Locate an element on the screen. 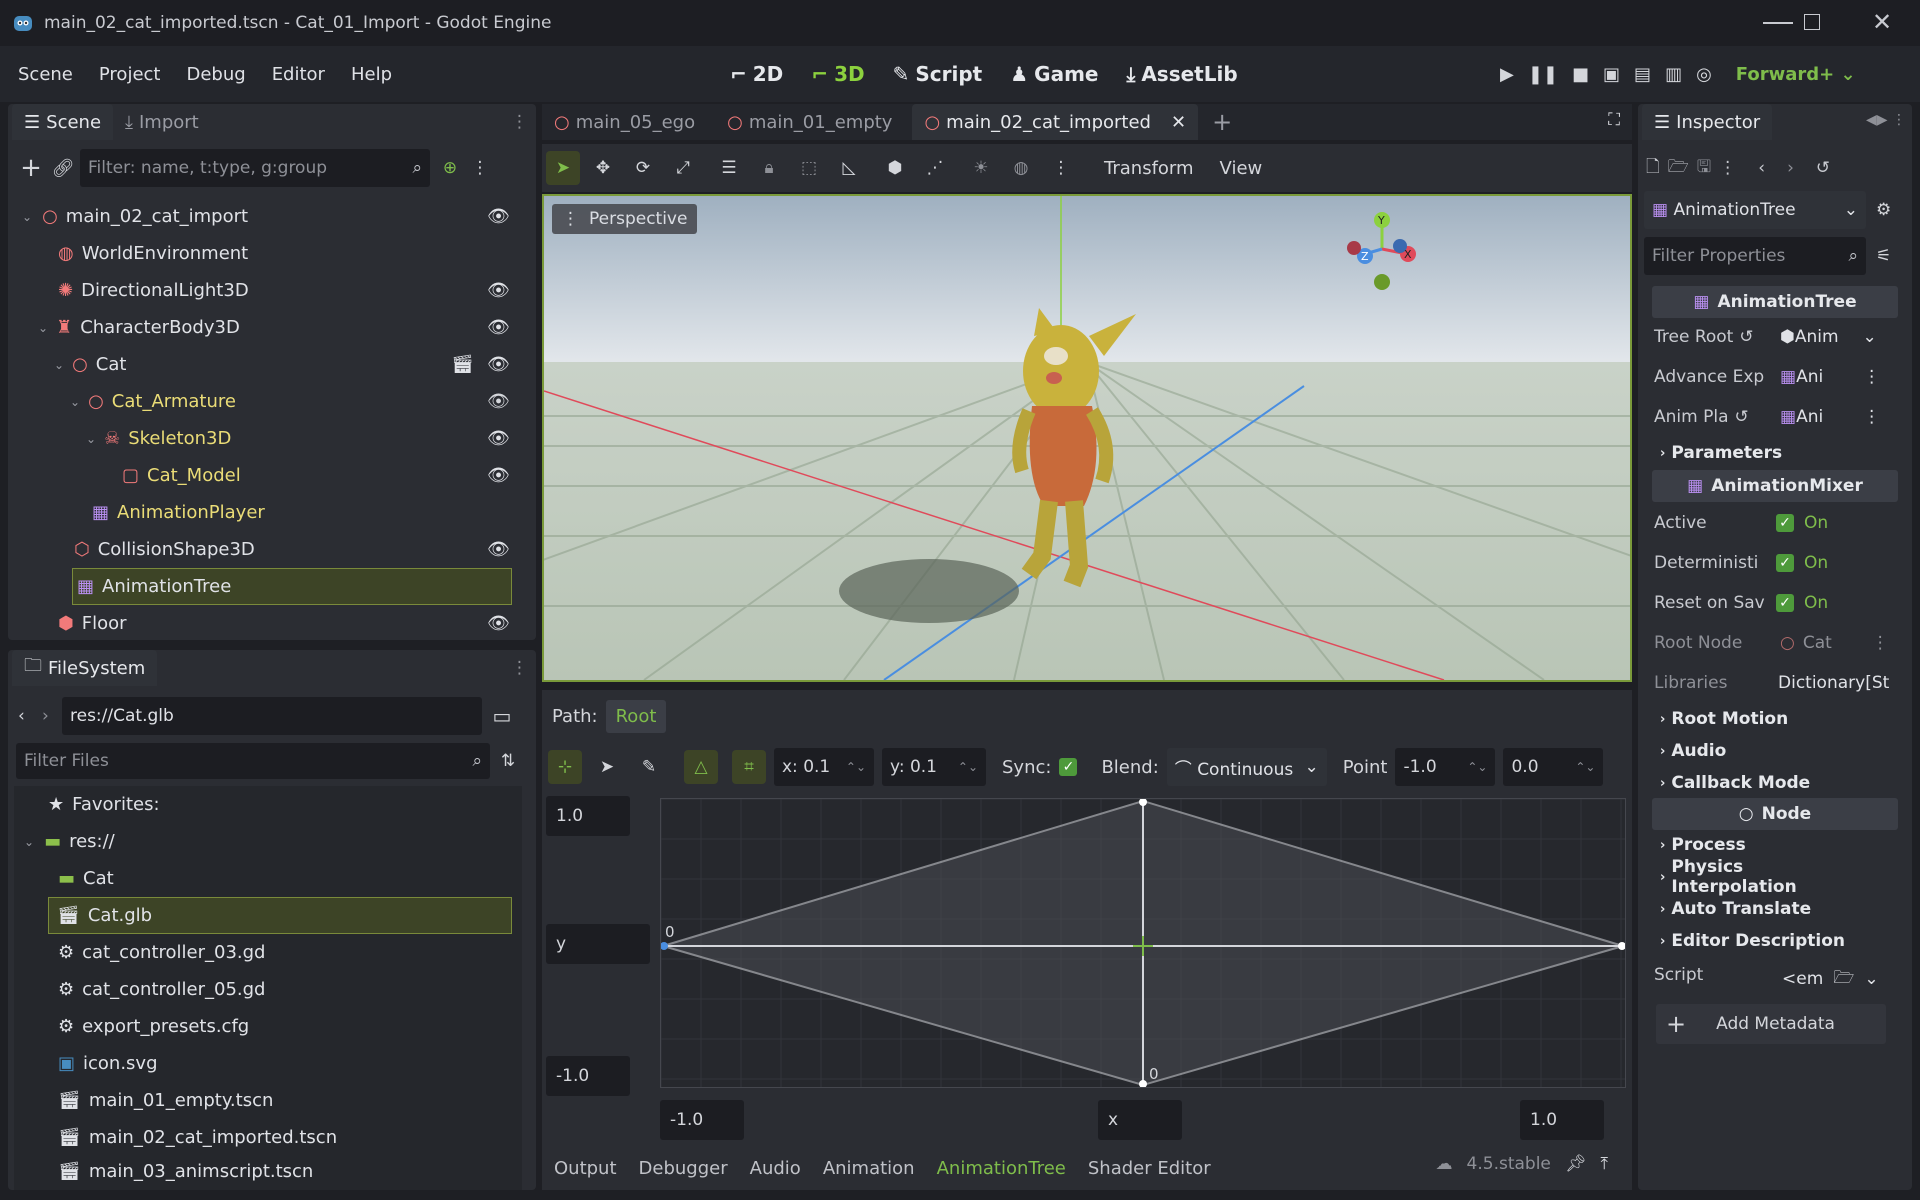 The width and height of the screenshot is (1920, 1200). triangle-icon: △ is located at coordinates (701, 767).